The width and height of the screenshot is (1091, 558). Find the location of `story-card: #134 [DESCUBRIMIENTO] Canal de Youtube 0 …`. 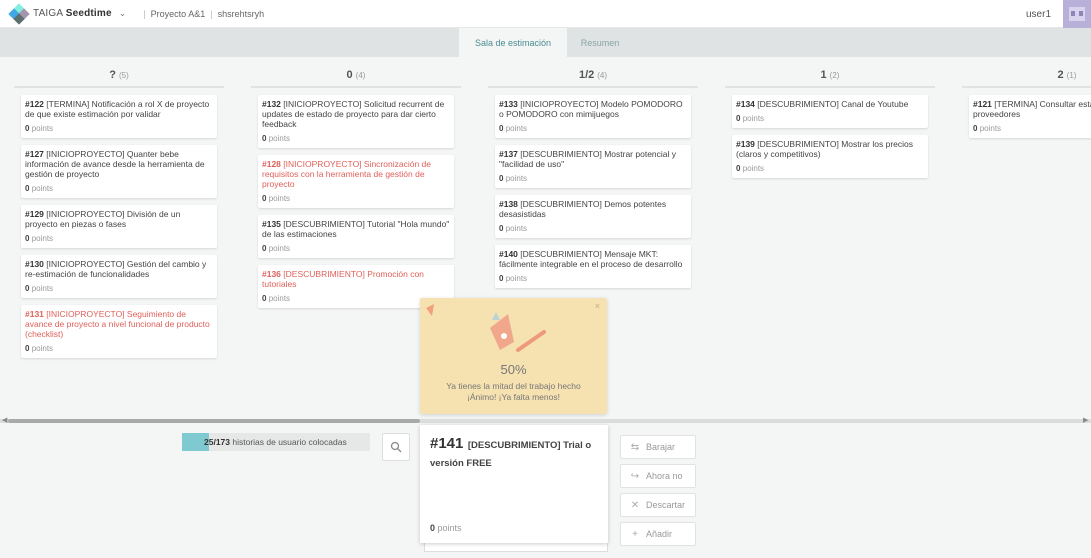

story-card: #134 [DESCUBRIMIENTO] Canal de Youtube 0 … is located at coordinates (830, 111).